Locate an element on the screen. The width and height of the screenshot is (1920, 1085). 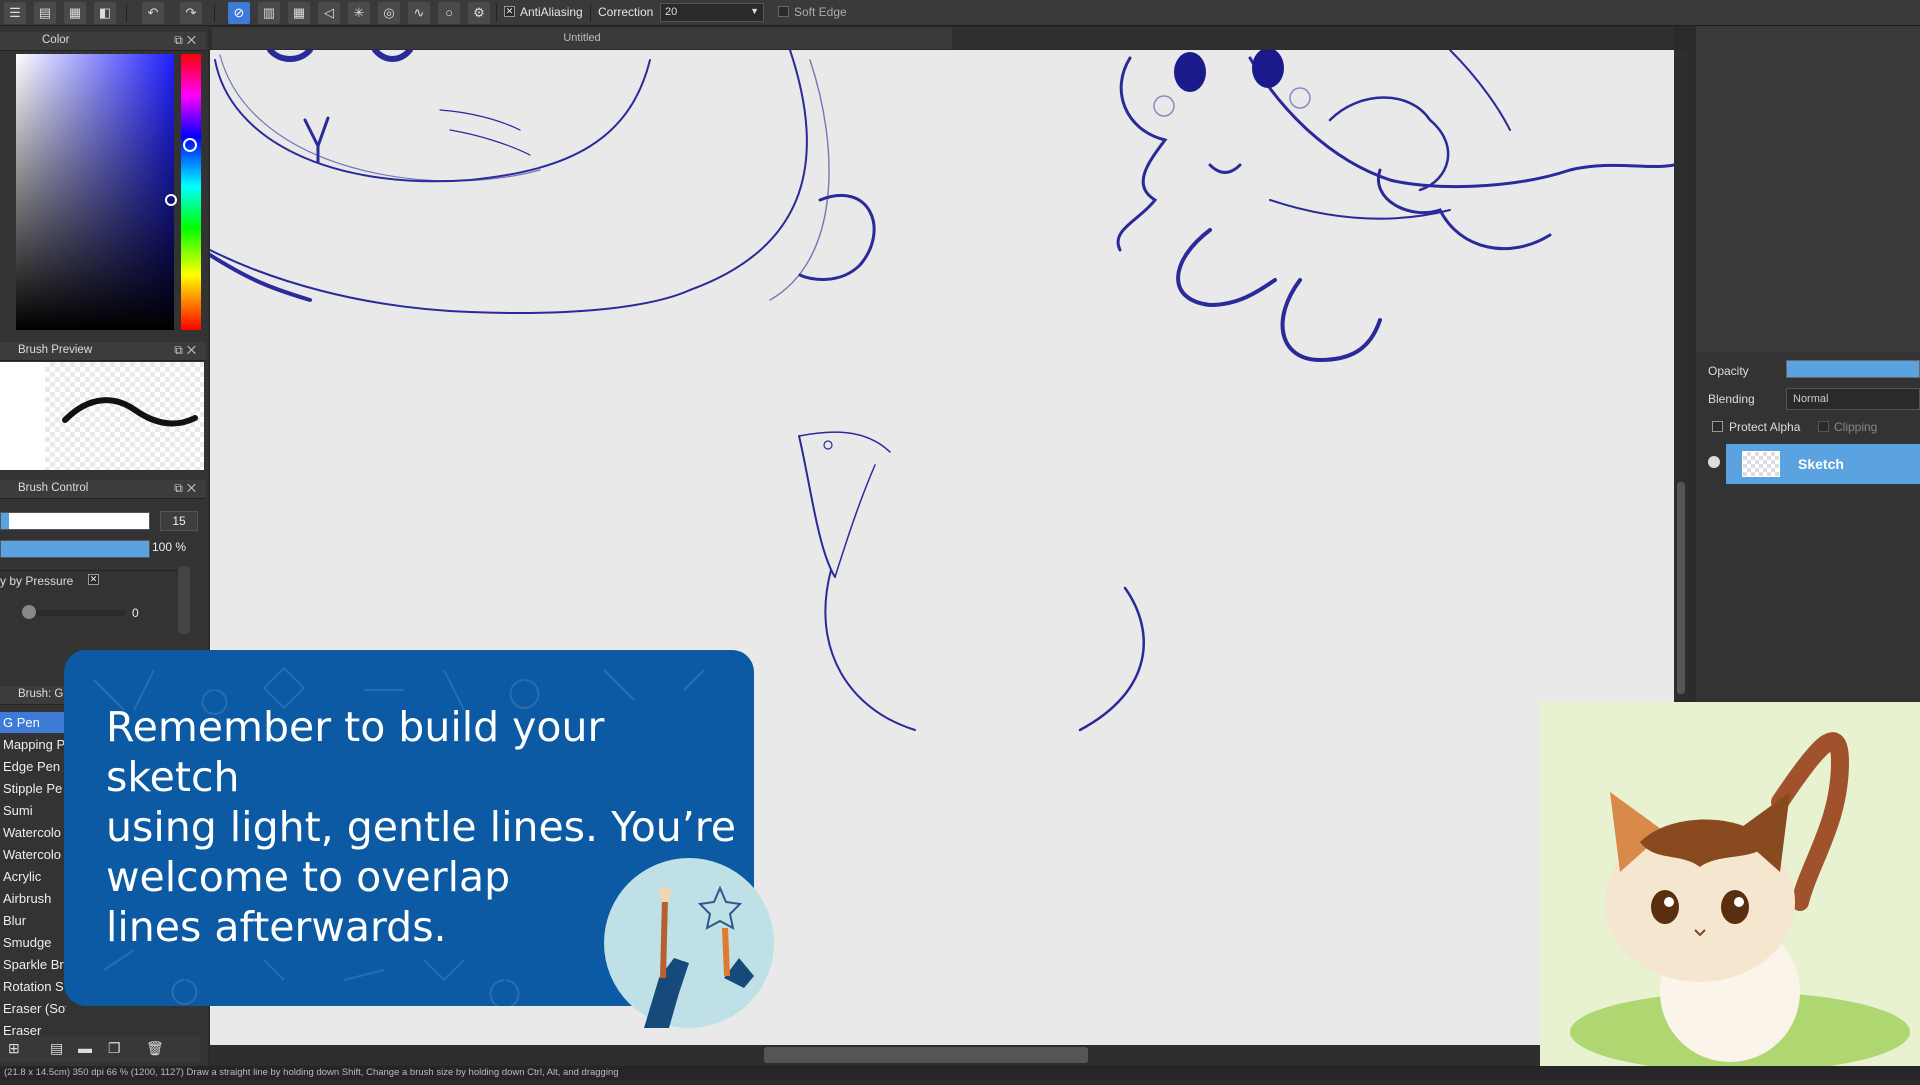
panel-title: Brush Control is located at coordinates (53, 488).